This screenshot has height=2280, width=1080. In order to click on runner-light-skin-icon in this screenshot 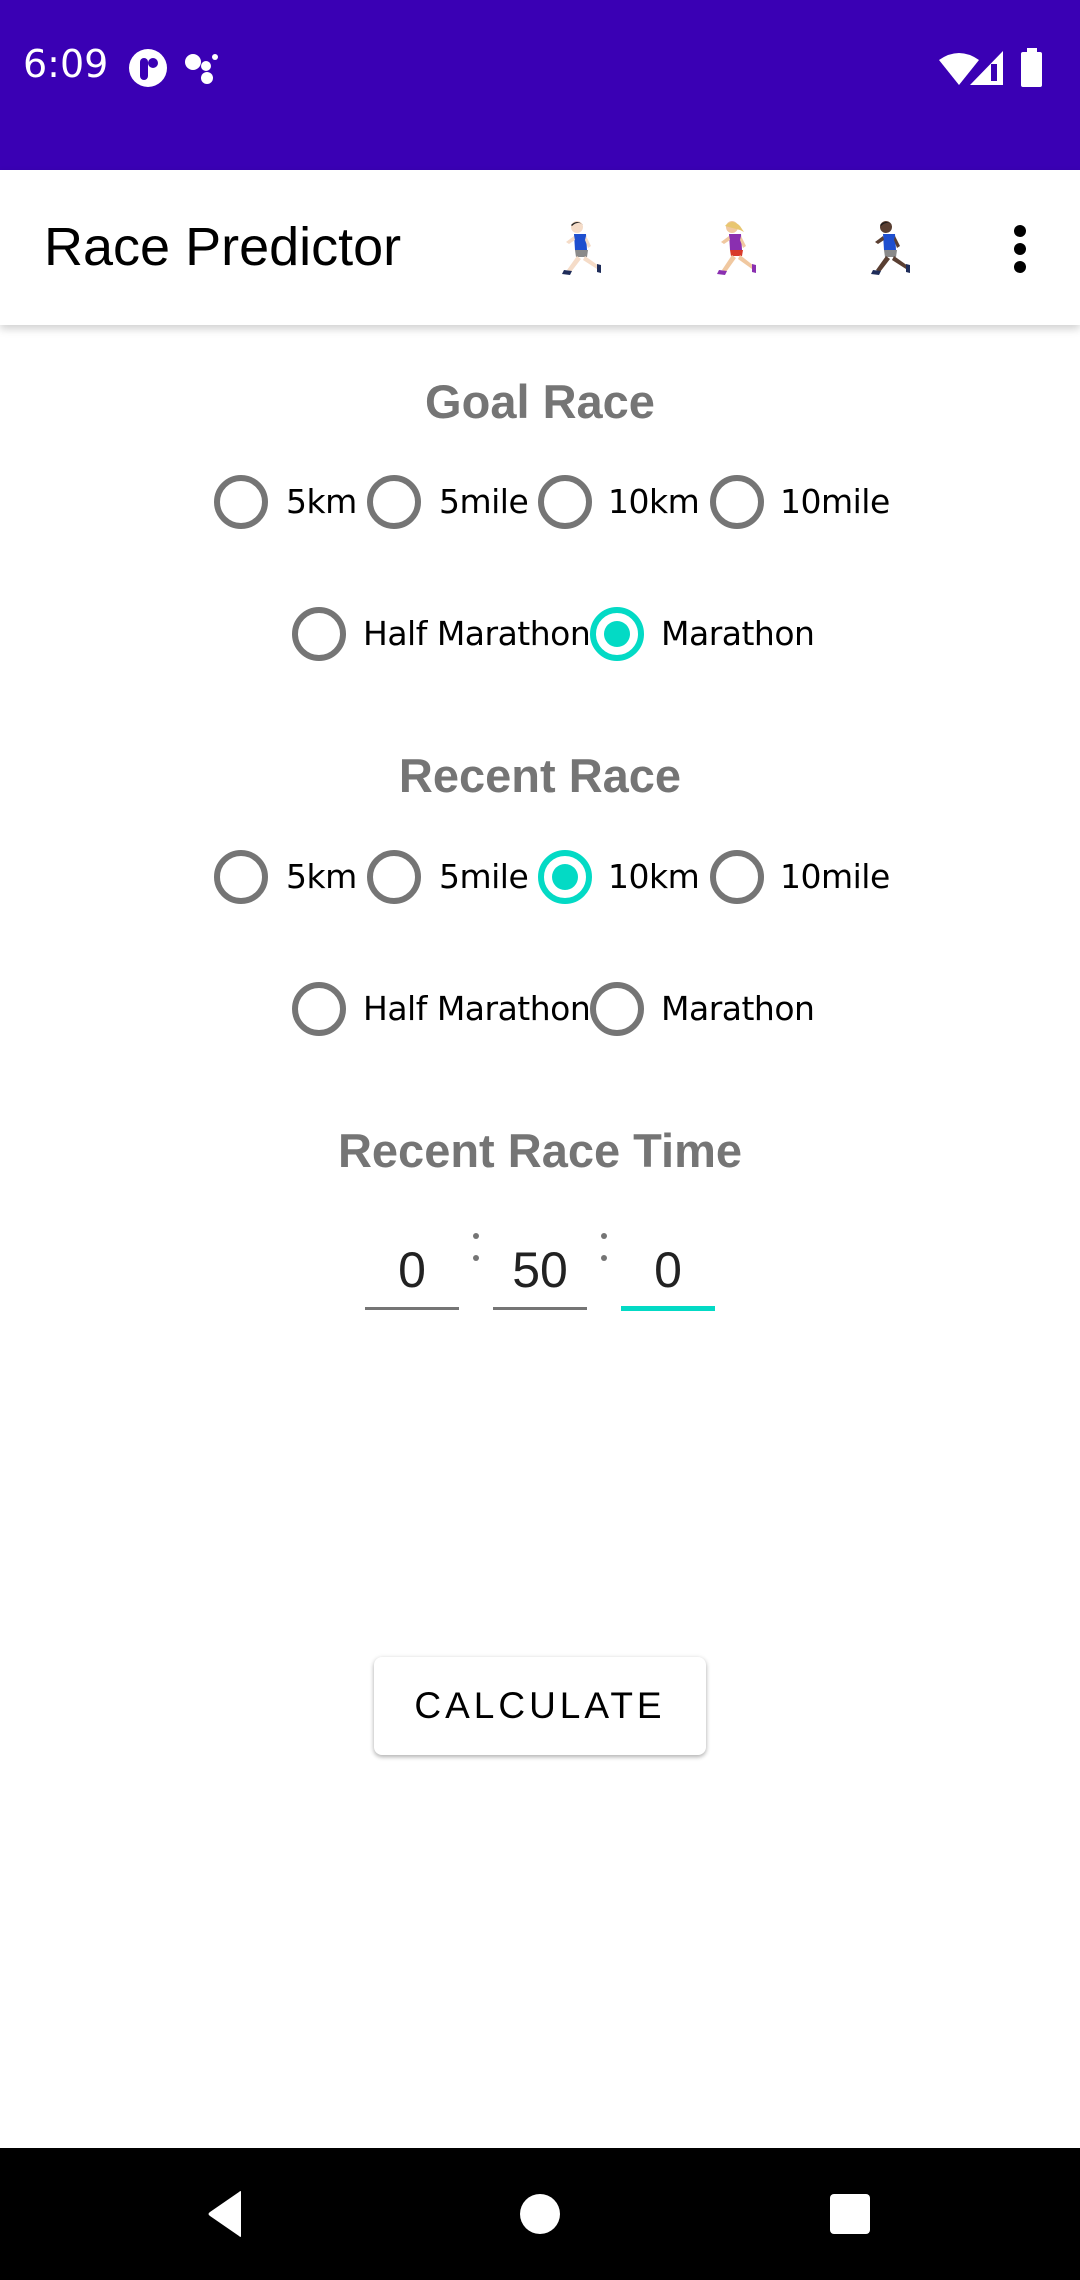, I will do `click(584, 249)`.